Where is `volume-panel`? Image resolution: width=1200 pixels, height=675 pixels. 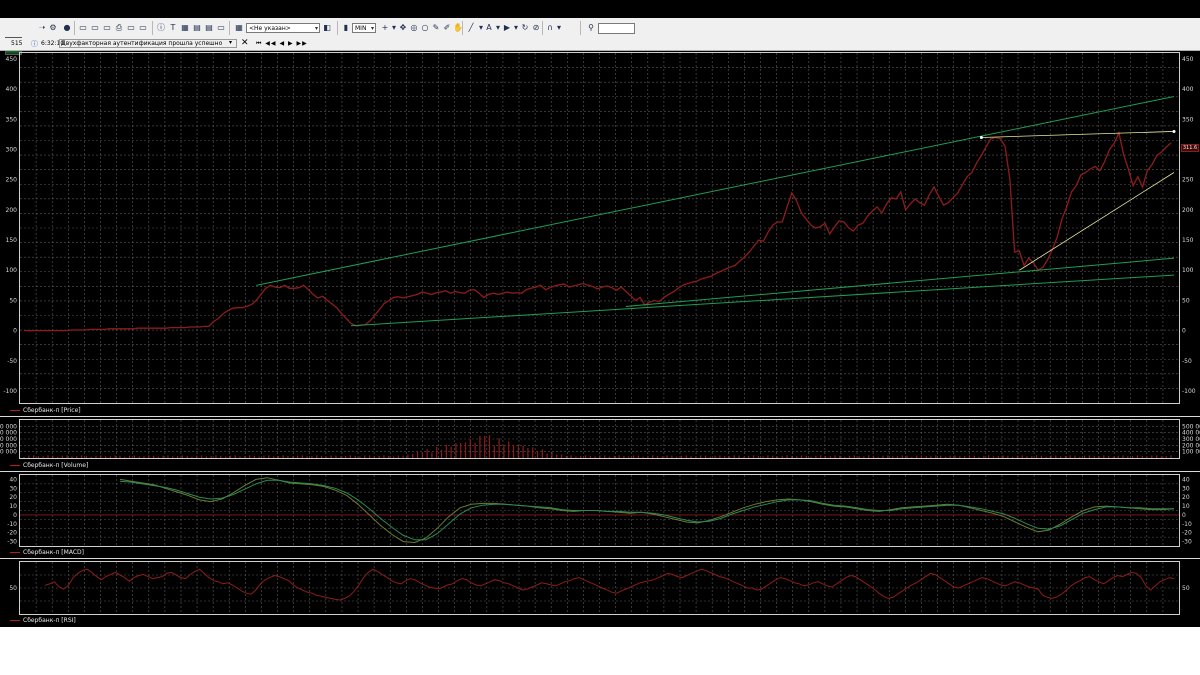
volume-panel is located at coordinates (599, 439).